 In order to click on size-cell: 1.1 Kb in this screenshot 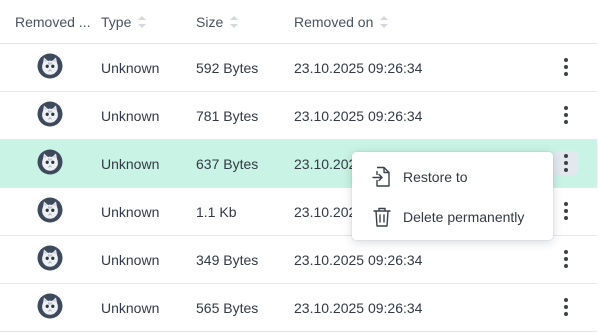, I will do `click(216, 211)`.